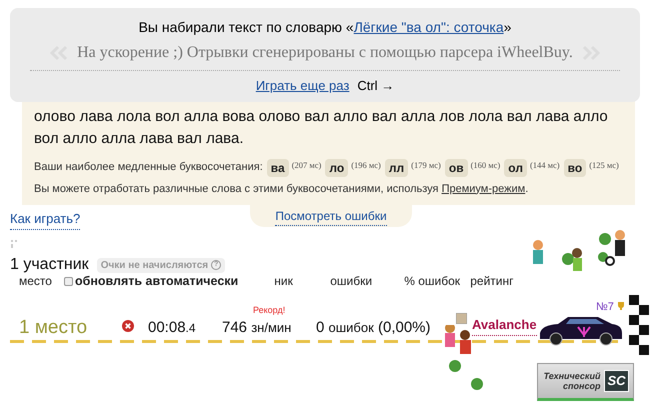 This screenshot has height=406, width=650. What do you see at coordinates (325, 27) in the screenshot?
I see `summary-text: Вы набирали текст по словарю «Лёгкие "ва ол": соточка»` at bounding box center [325, 27].